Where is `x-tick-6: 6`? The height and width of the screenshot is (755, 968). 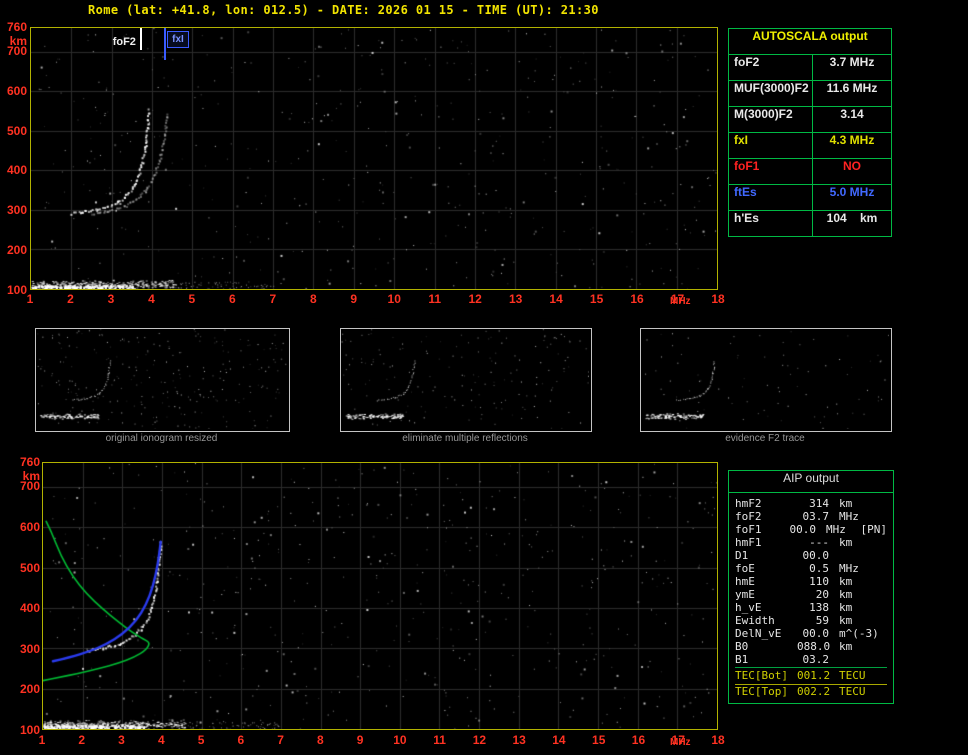
x-tick-6: 6 is located at coordinates (241, 740).